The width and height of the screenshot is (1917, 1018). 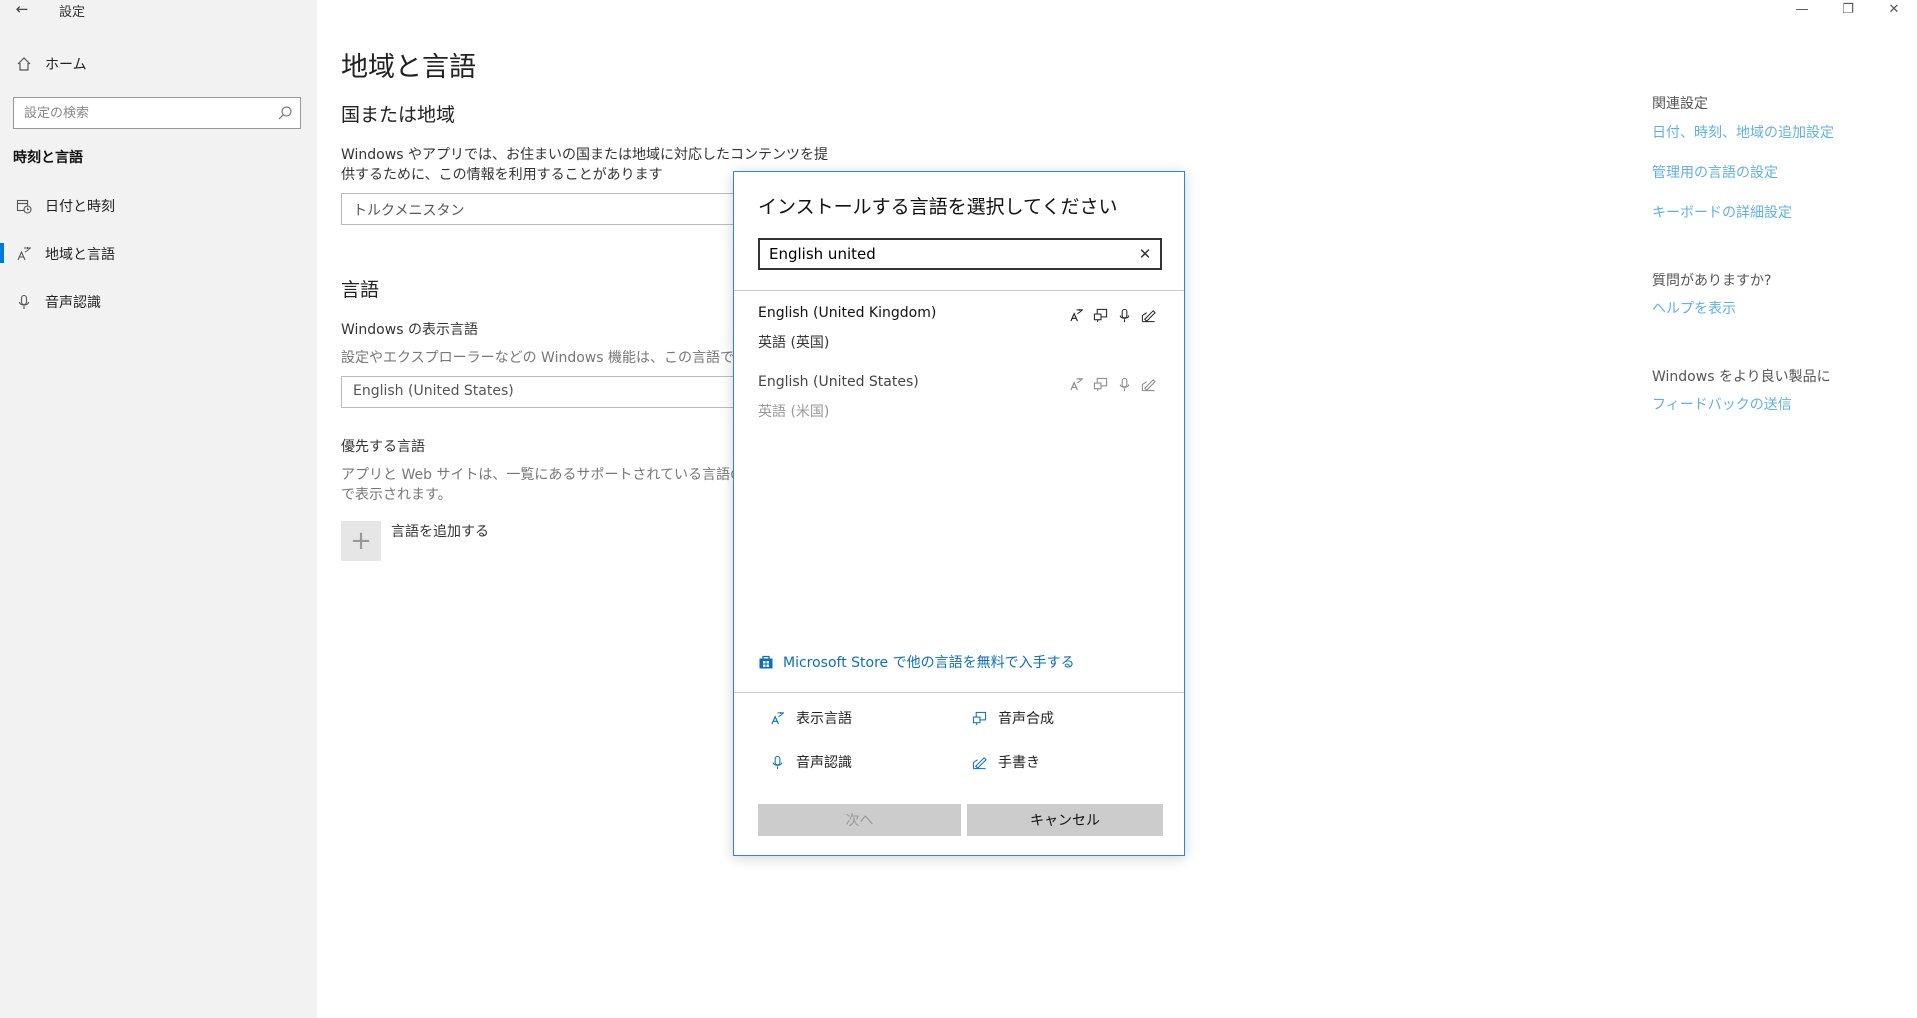 I want to click on store-bag-icon, so click(x=766, y=662).